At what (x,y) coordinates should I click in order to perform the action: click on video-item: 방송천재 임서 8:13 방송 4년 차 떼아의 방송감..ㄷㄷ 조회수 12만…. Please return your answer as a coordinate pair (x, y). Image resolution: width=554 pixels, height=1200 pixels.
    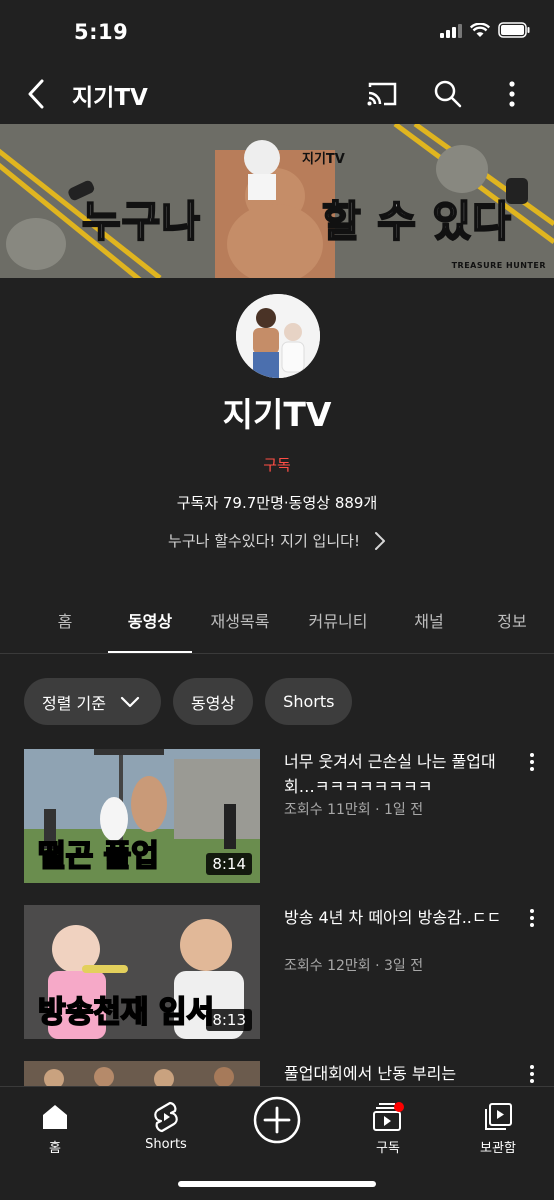
    Looking at the image, I should click on (282, 972).